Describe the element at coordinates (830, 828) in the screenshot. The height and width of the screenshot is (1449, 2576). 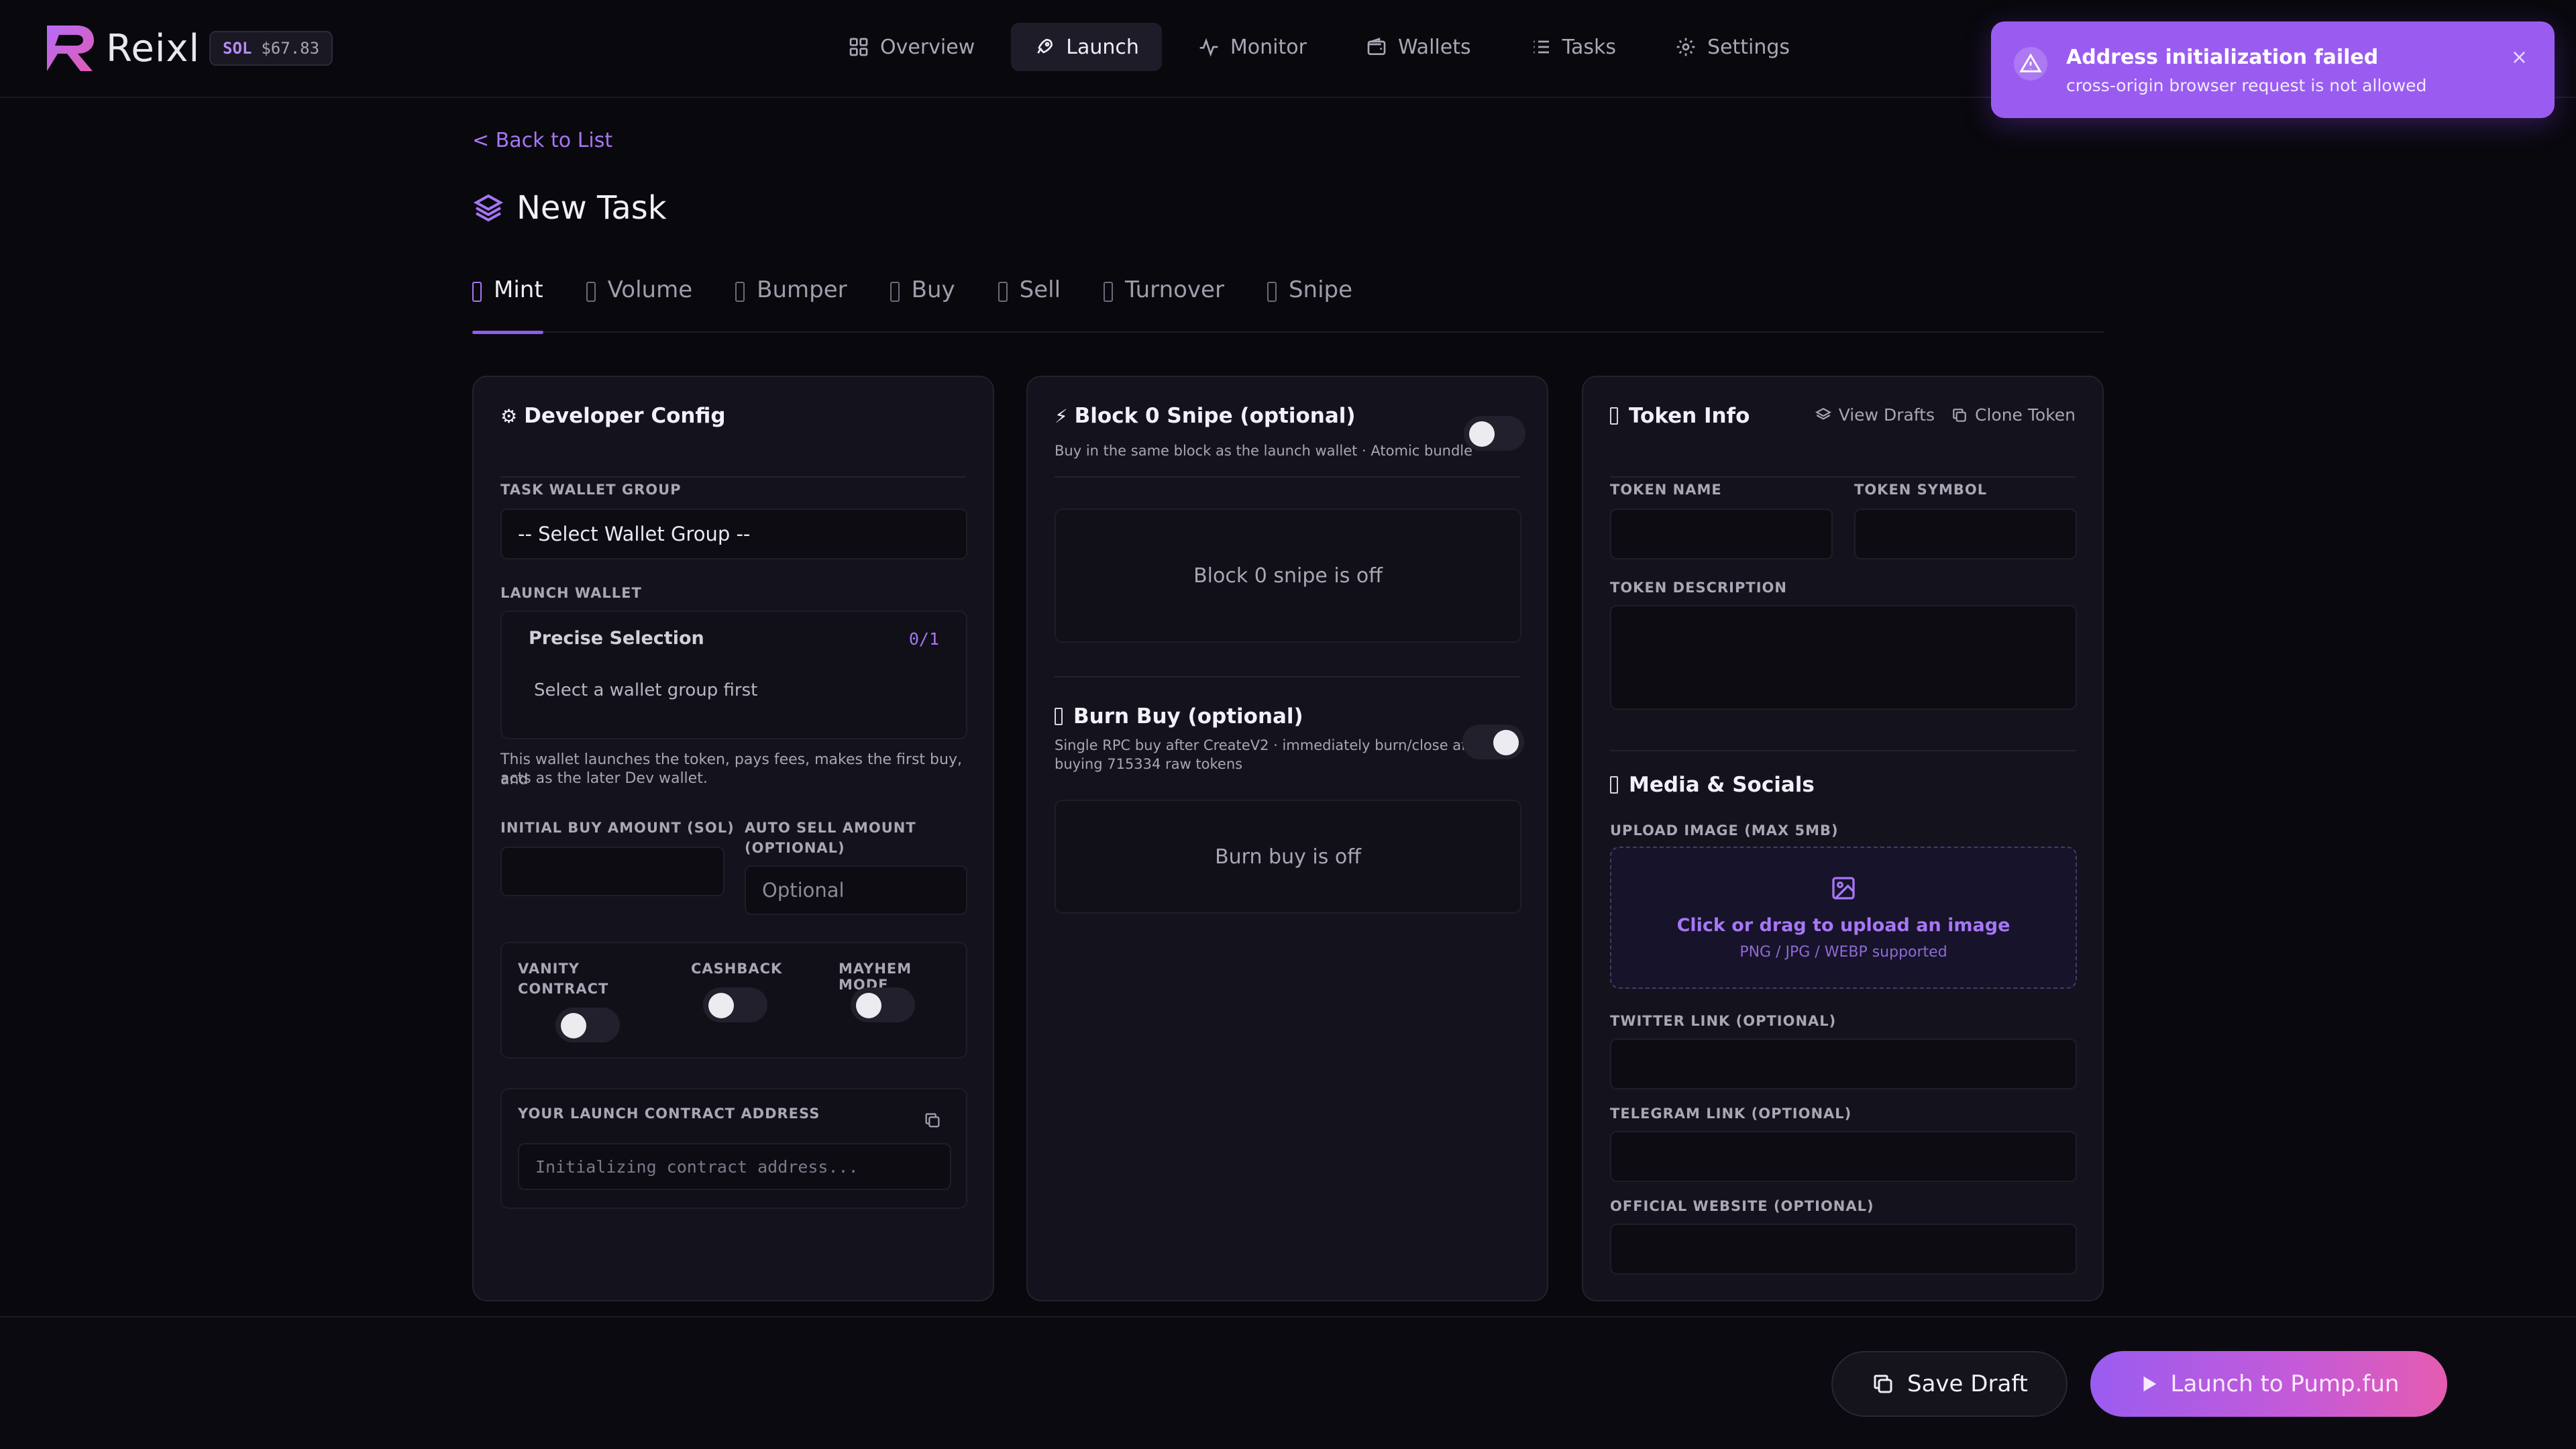
I see `auto-sell-label-line-1: AUTO SELL AMOUNT` at that location.